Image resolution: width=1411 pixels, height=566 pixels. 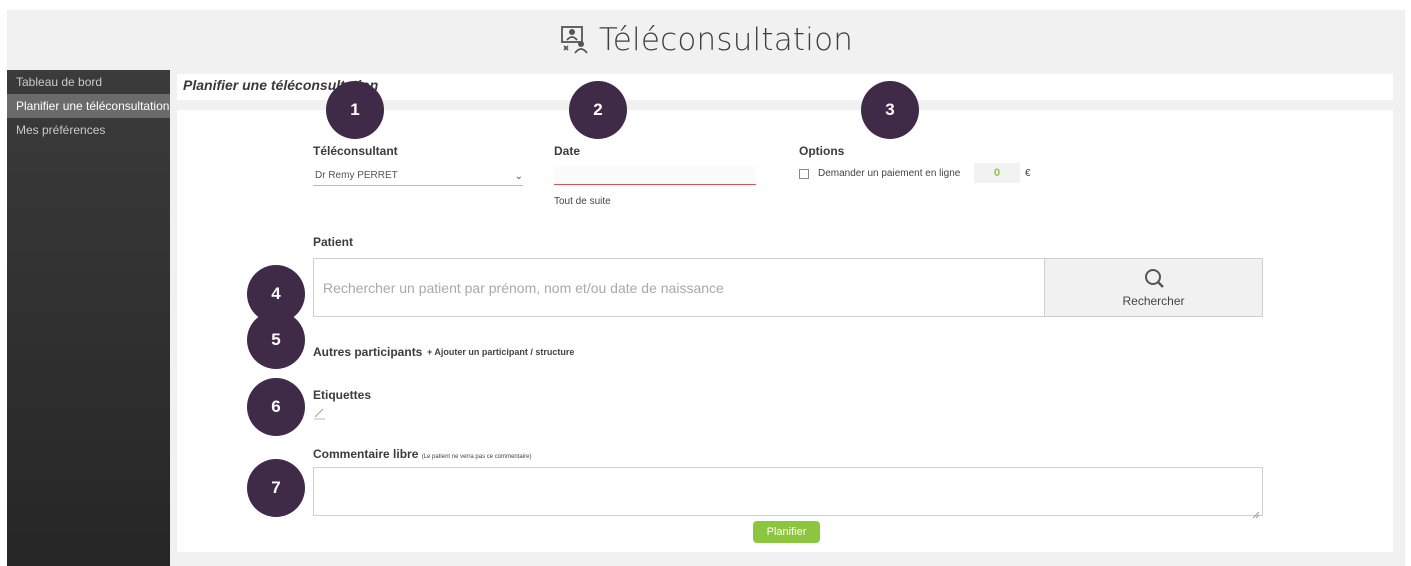 I want to click on teleconsultant-select: Dr Remy PERRET ⌄, so click(x=418, y=177).